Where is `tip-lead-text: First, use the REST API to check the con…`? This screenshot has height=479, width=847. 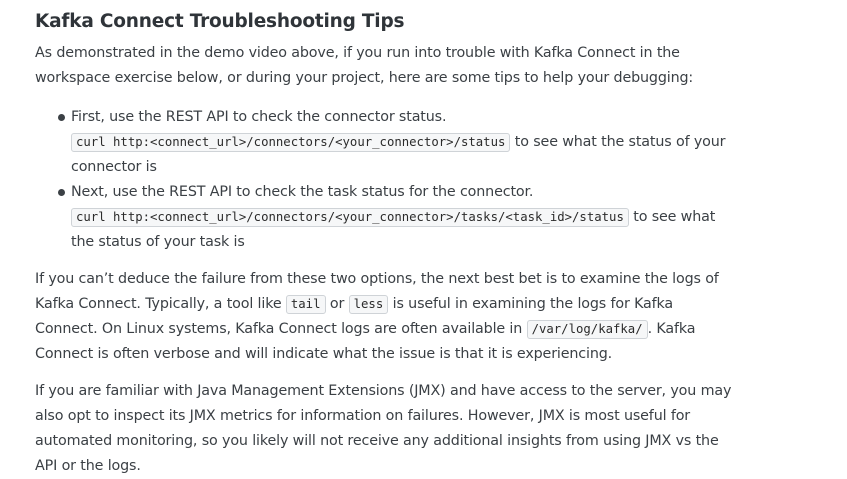 tip-lead-text: First, use the REST API to check the con… is located at coordinates (259, 117).